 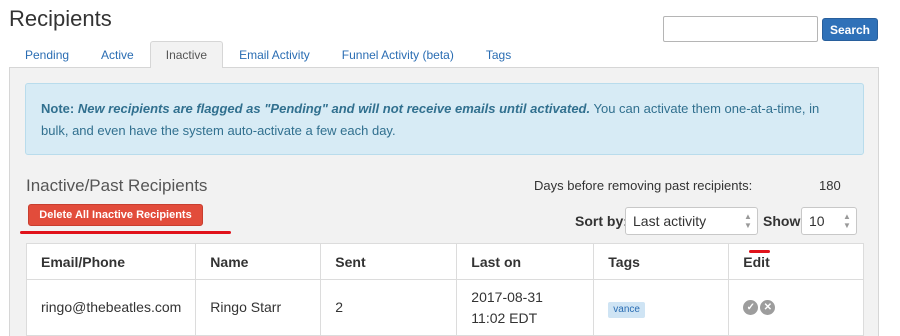 What do you see at coordinates (670, 221) in the screenshot?
I see `sort-by-value: Last activity` at bounding box center [670, 221].